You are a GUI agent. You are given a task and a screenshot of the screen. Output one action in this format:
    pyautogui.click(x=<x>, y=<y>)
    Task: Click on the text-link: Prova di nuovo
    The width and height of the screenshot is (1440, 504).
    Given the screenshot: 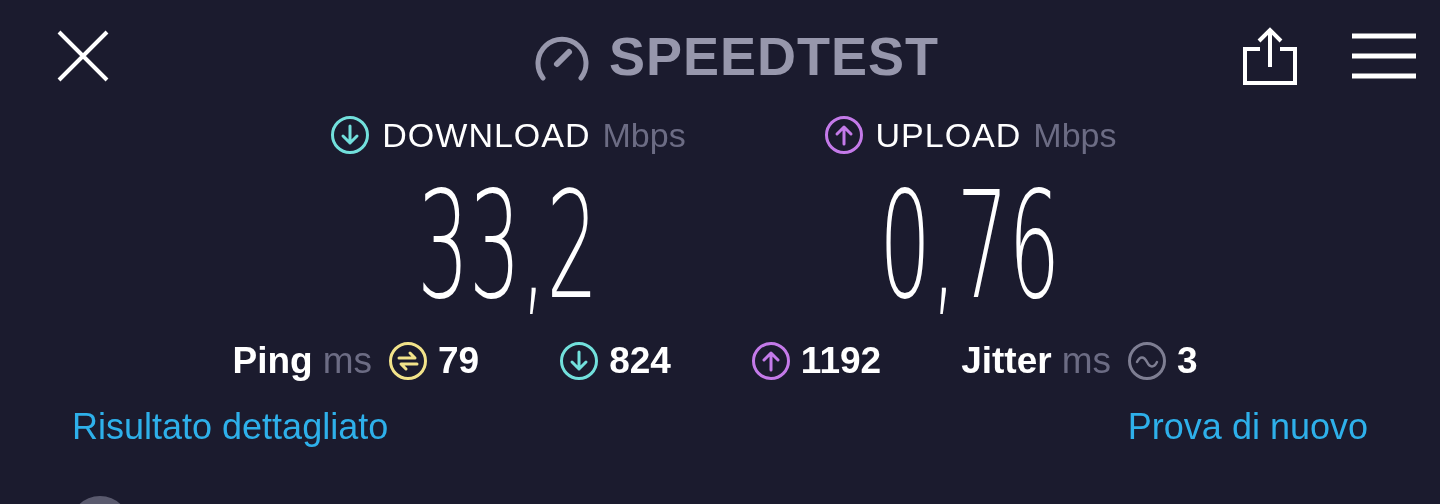 What is the action you would take?
    pyautogui.click(x=1247, y=427)
    